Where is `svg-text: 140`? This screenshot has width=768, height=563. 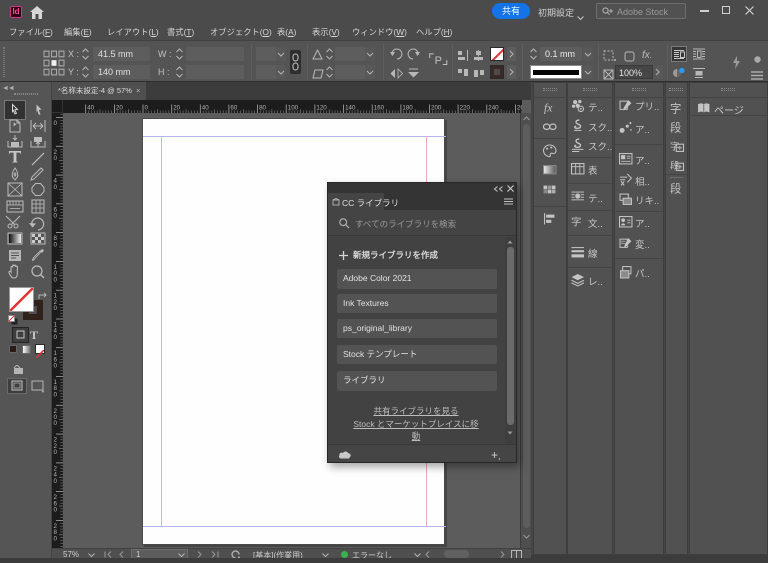
svg-text: 140 is located at coordinates (350, 108).